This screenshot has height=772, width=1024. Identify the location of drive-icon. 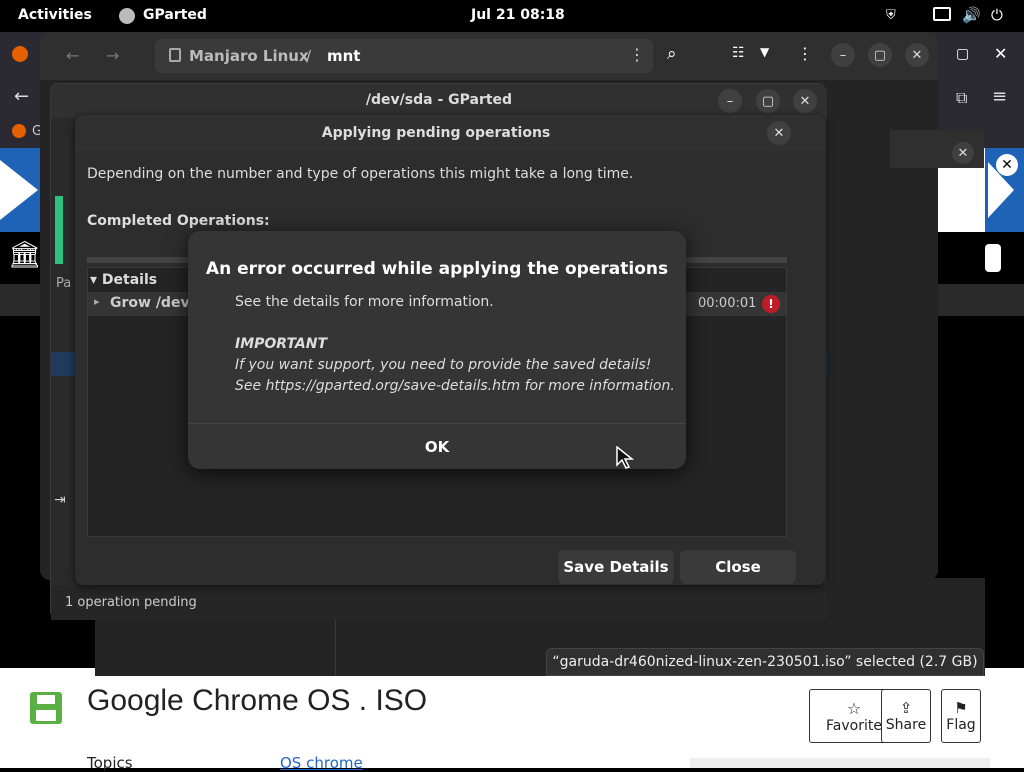
(175, 55).